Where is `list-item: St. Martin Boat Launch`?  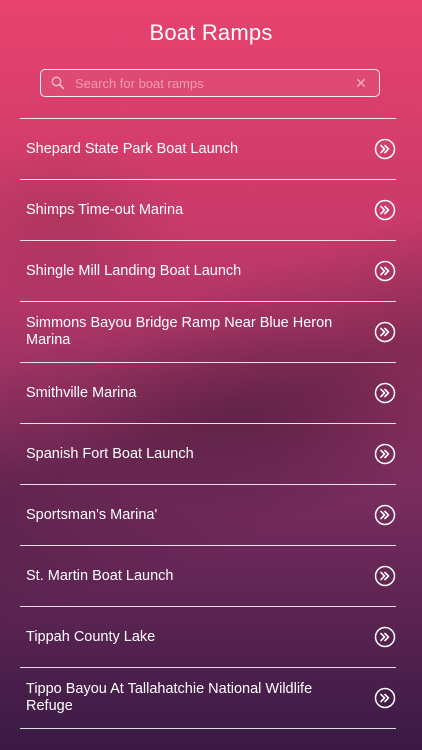 list-item: St. Martin Boat Launch is located at coordinates (208, 576).